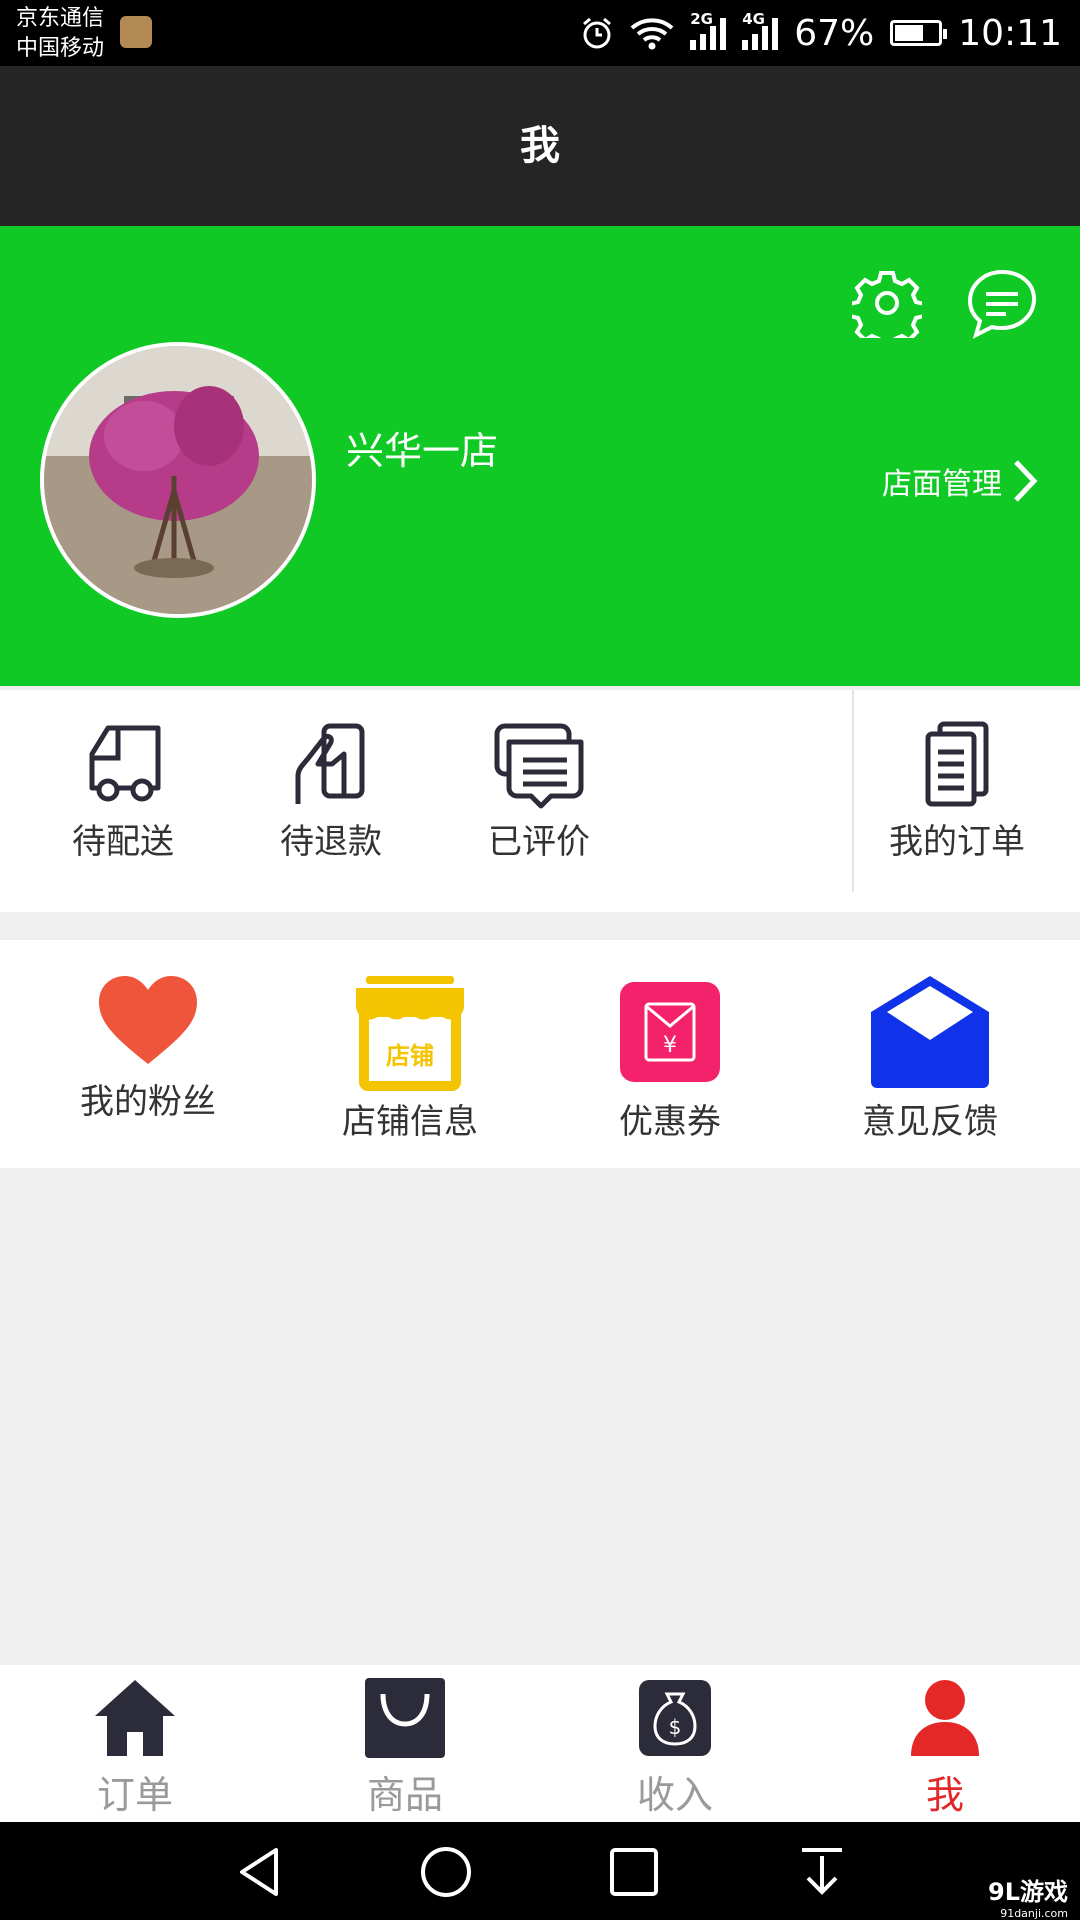  I want to click on tab-me: 我, so click(945, 1747).